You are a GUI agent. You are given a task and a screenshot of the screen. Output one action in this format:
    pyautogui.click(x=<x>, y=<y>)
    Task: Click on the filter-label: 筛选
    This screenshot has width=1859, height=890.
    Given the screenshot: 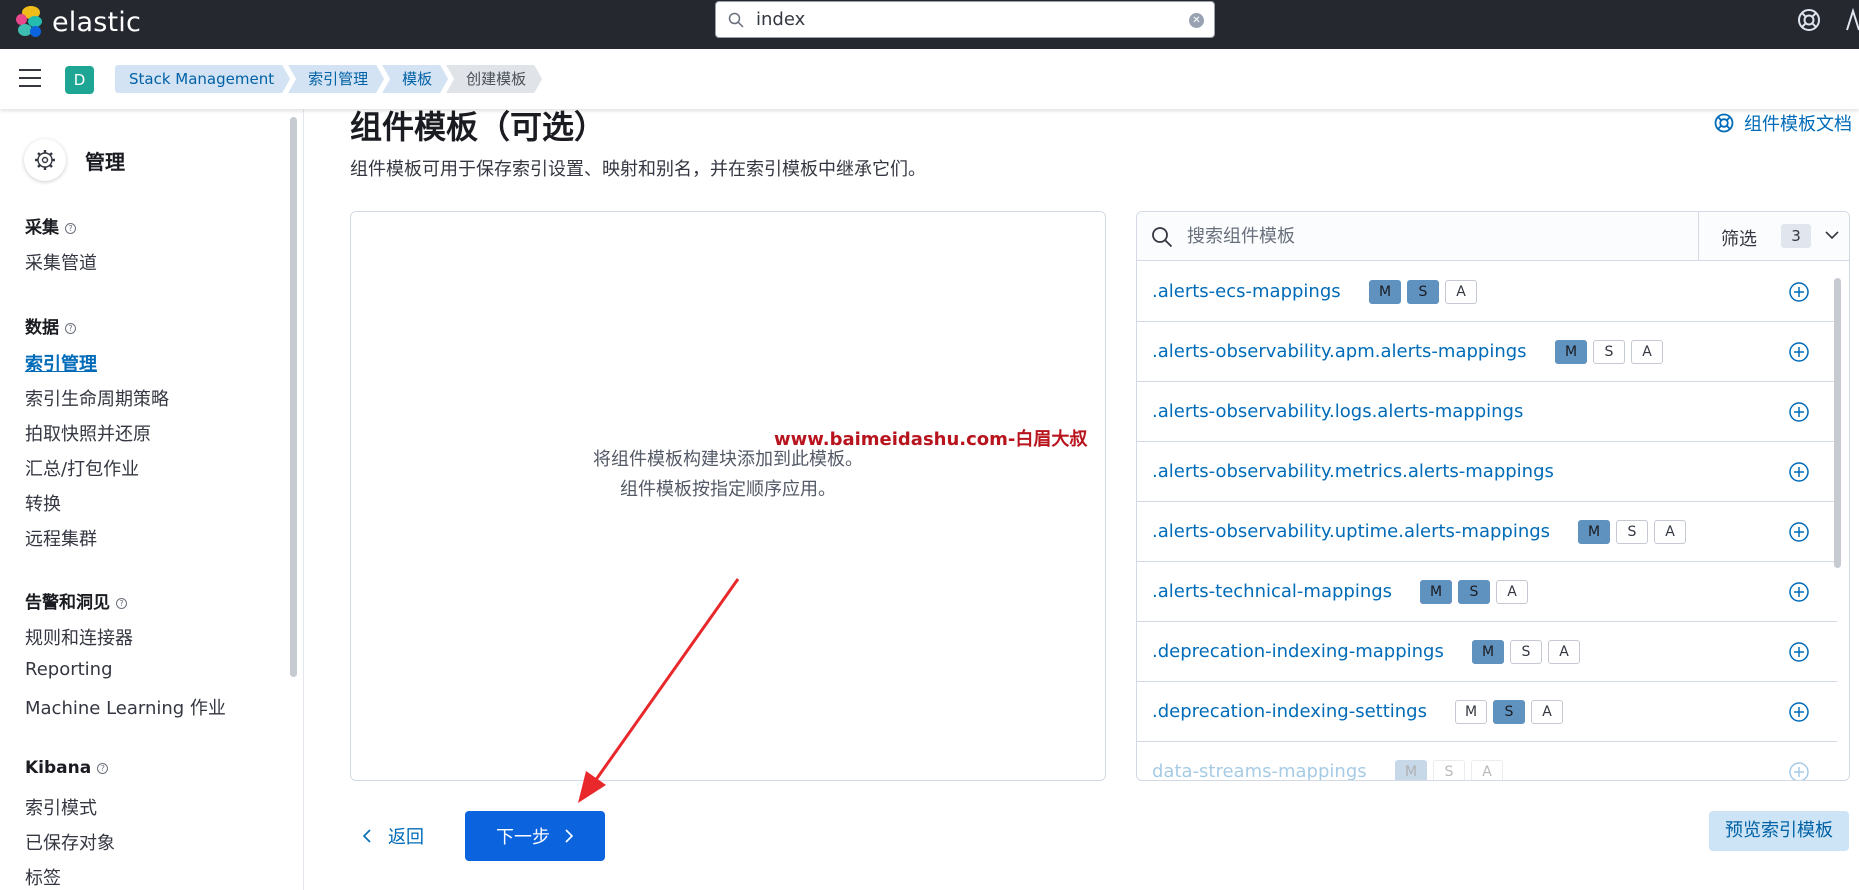 What is the action you would take?
    pyautogui.click(x=1739, y=239)
    